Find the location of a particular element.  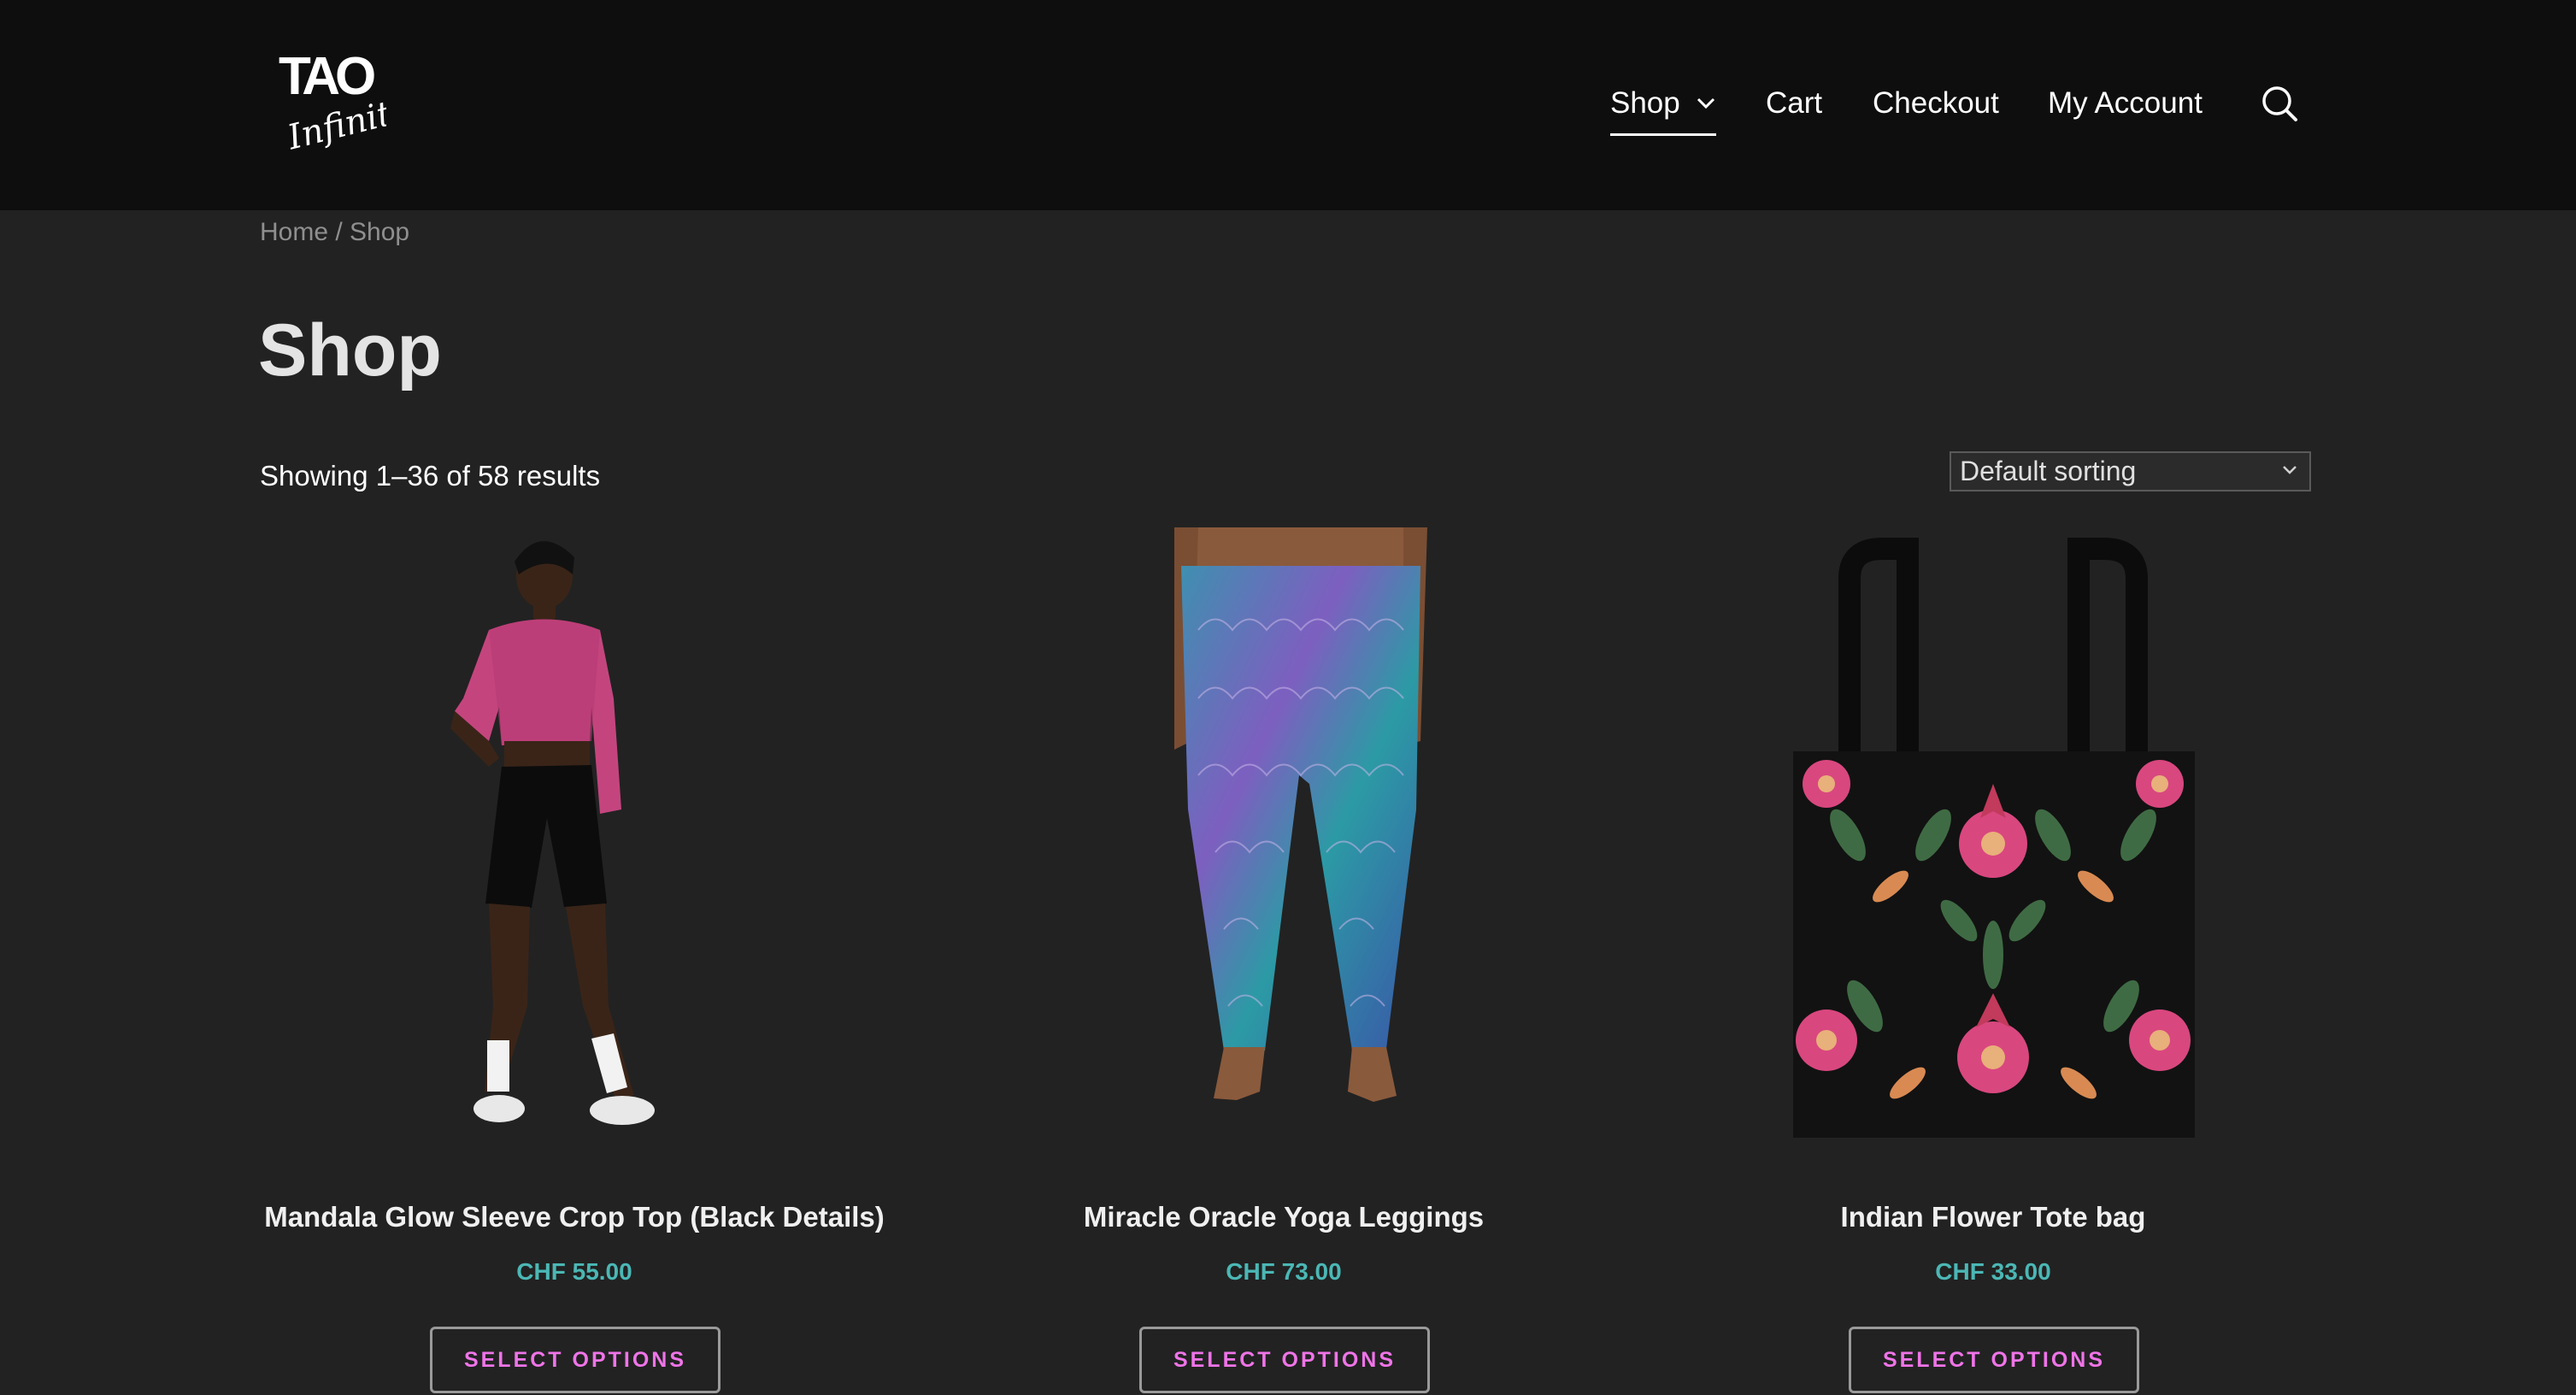

product-image-tote-bag is located at coordinates (1993, 835).